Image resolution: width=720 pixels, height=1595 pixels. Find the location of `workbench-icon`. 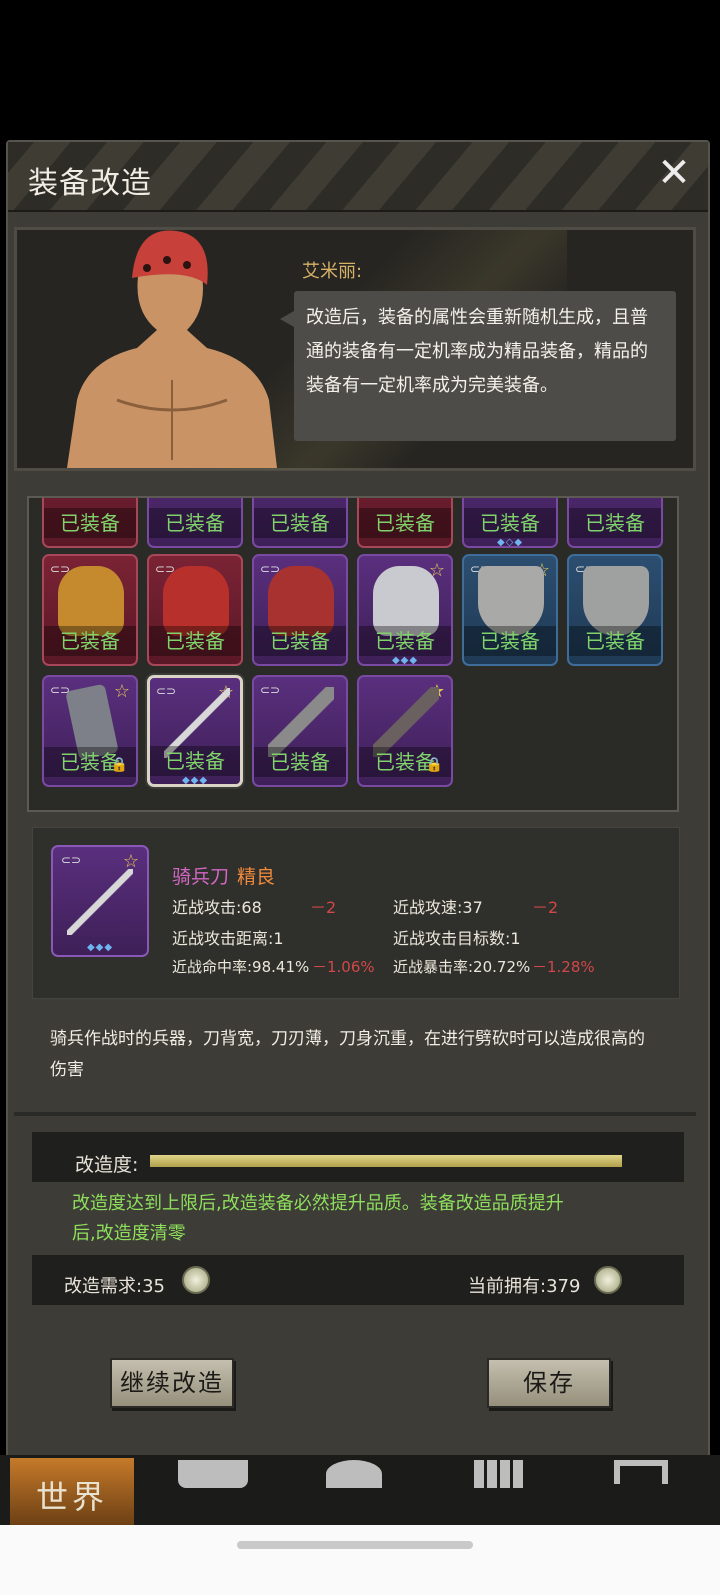

workbench-icon is located at coordinates (641, 1472).